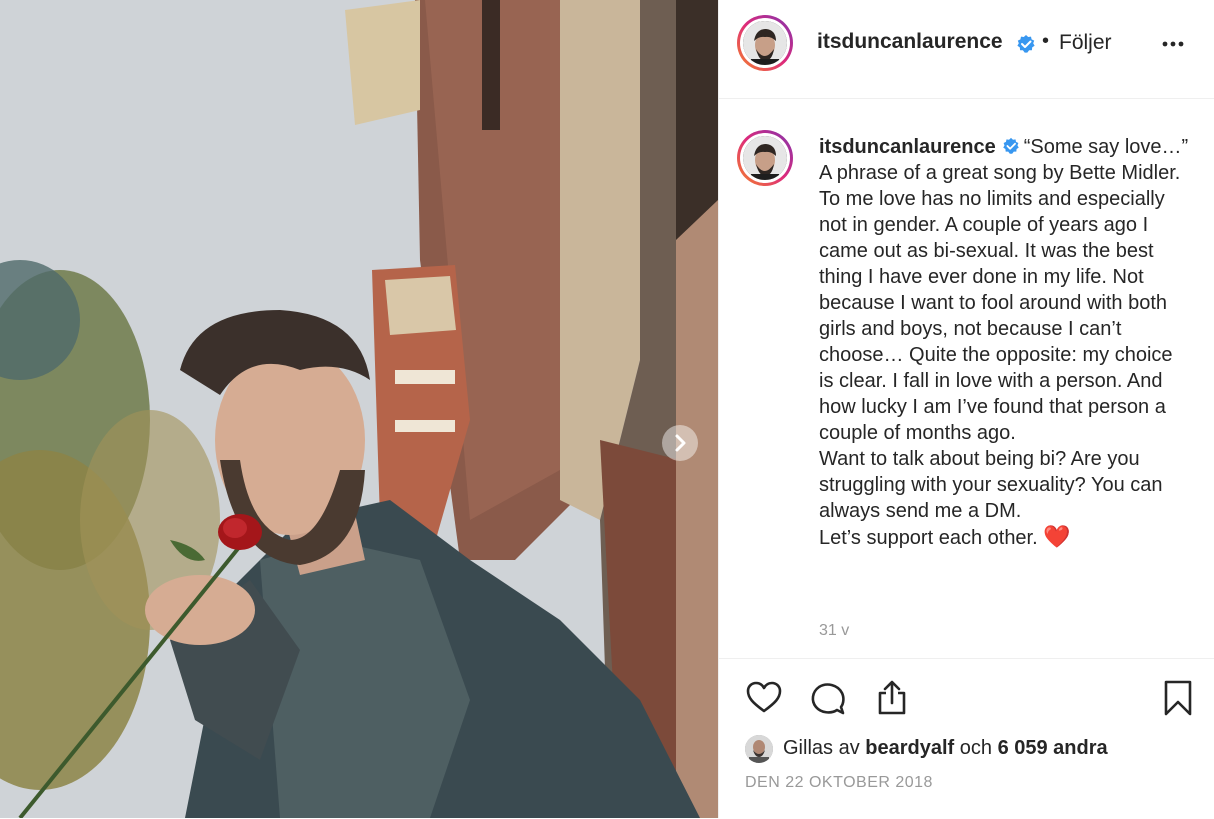  I want to click on bookmark-icon, so click(1178, 698).